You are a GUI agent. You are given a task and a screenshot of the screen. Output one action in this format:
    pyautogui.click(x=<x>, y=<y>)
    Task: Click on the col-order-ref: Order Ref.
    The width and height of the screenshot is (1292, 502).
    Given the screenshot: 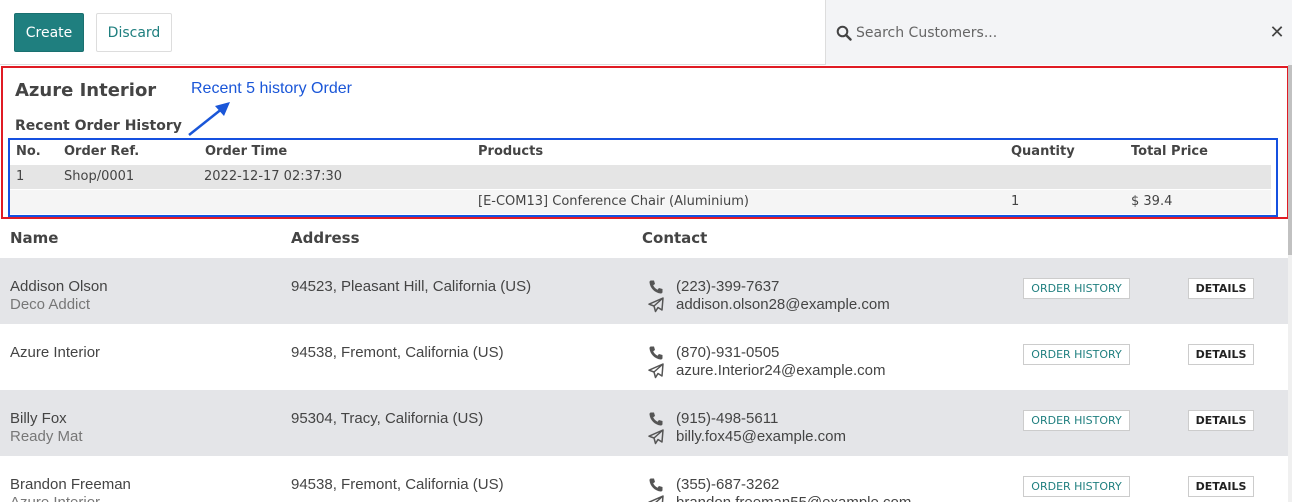 What is the action you would take?
    pyautogui.click(x=102, y=151)
    